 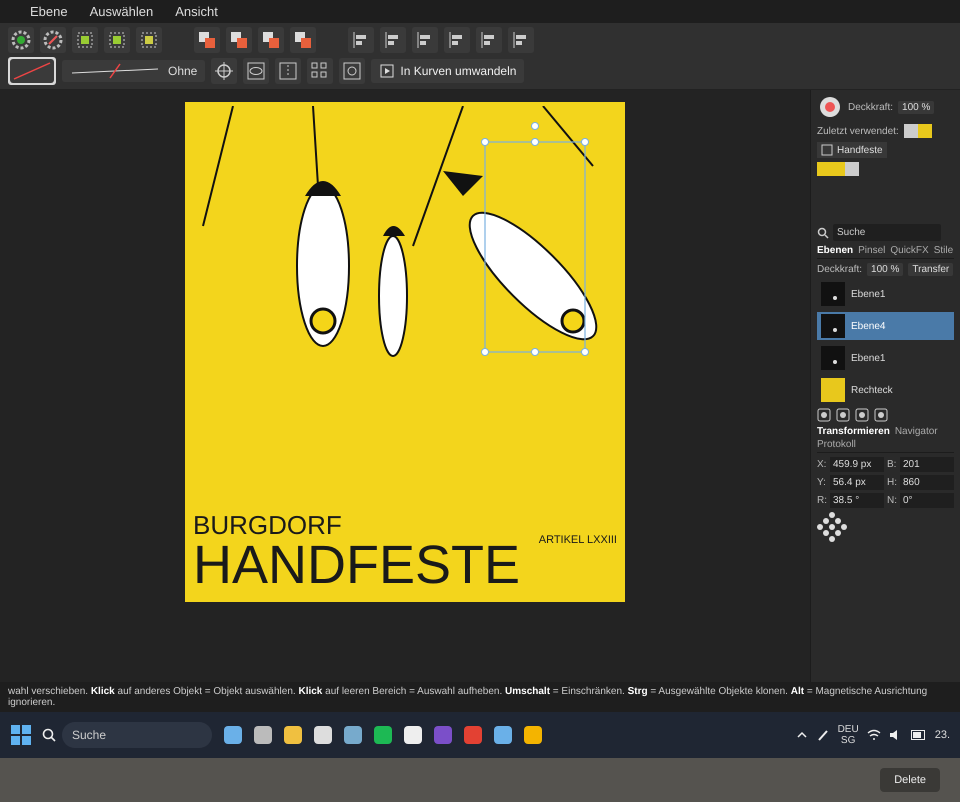 What do you see at coordinates (927, 482) in the screenshot?
I see `input-field: 860` at bounding box center [927, 482].